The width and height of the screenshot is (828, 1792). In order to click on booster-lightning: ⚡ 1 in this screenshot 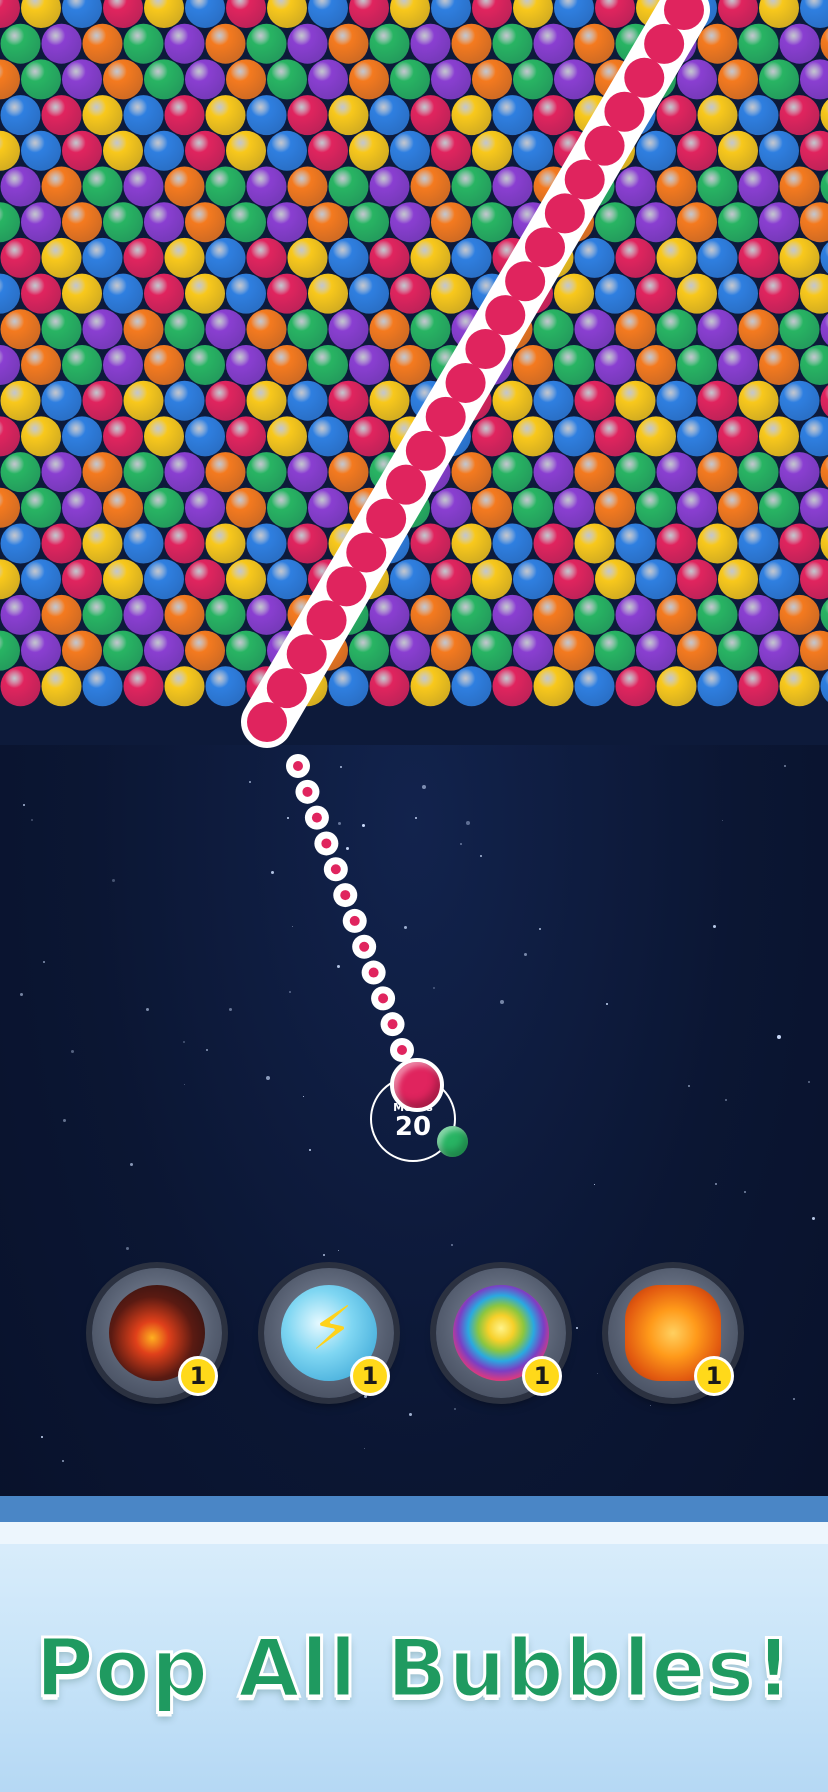, I will do `click(329, 1333)`.